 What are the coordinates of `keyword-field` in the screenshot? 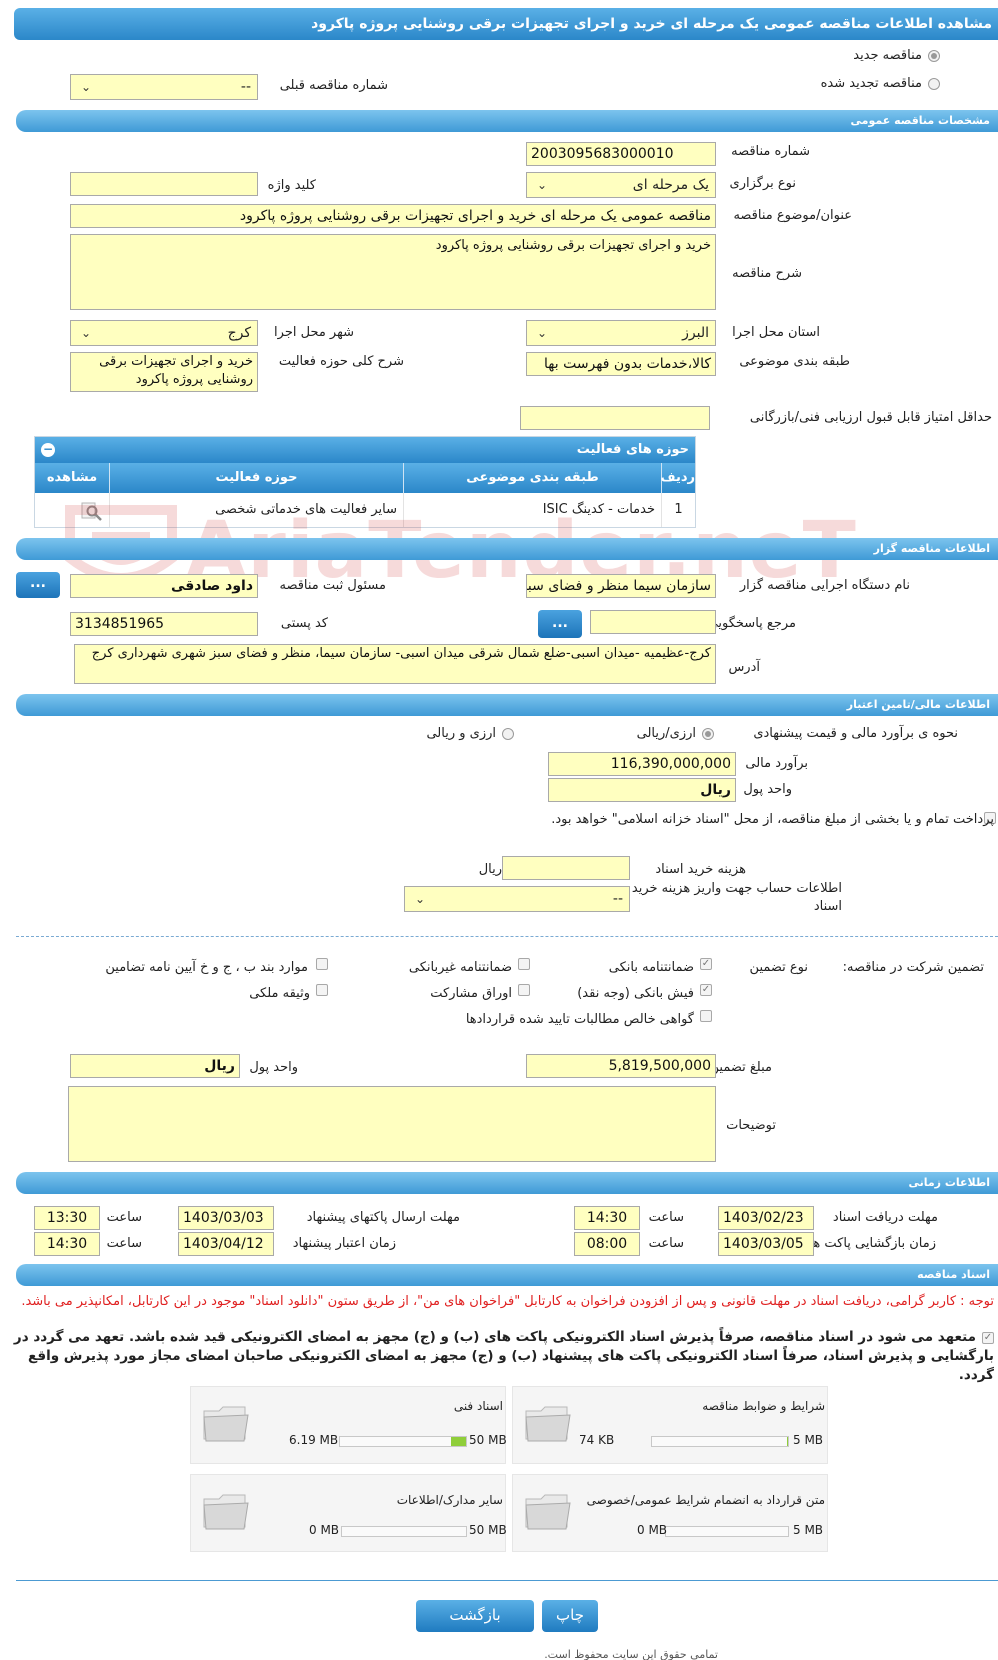 It's located at (164, 184).